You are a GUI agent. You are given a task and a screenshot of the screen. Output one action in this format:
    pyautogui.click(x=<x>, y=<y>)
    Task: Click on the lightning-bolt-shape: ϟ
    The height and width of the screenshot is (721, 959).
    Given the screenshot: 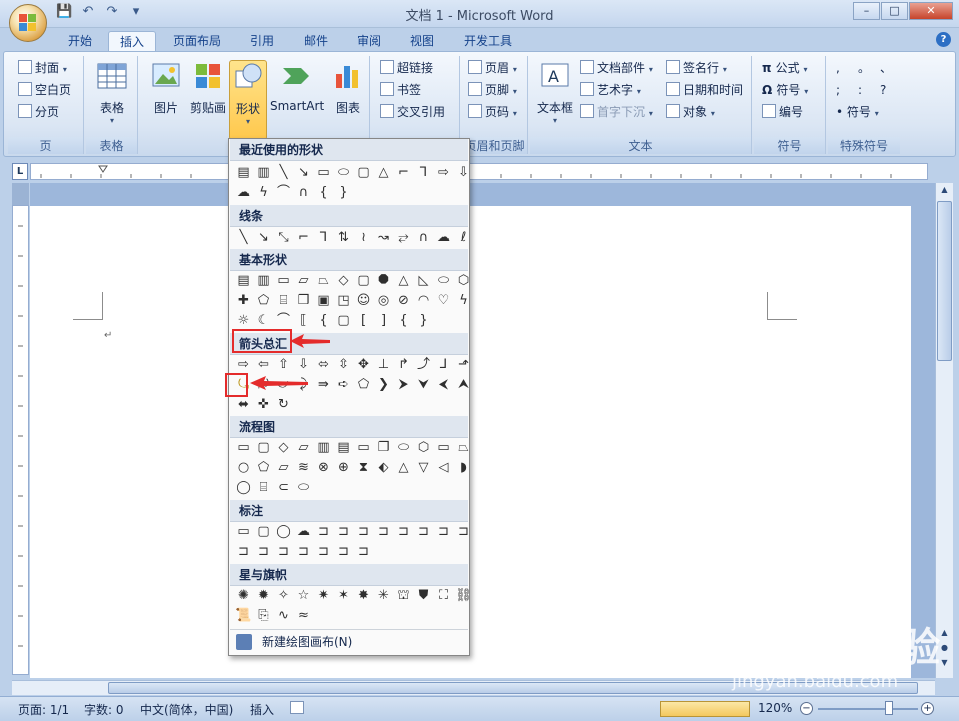 What is the action you would take?
    pyautogui.click(x=463, y=300)
    